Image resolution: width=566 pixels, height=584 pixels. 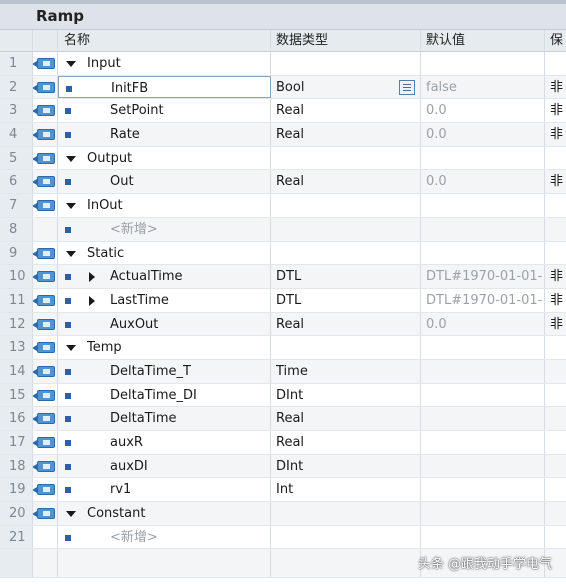 What do you see at coordinates (16, 371) in the screenshot?
I see `row-number: 14` at bounding box center [16, 371].